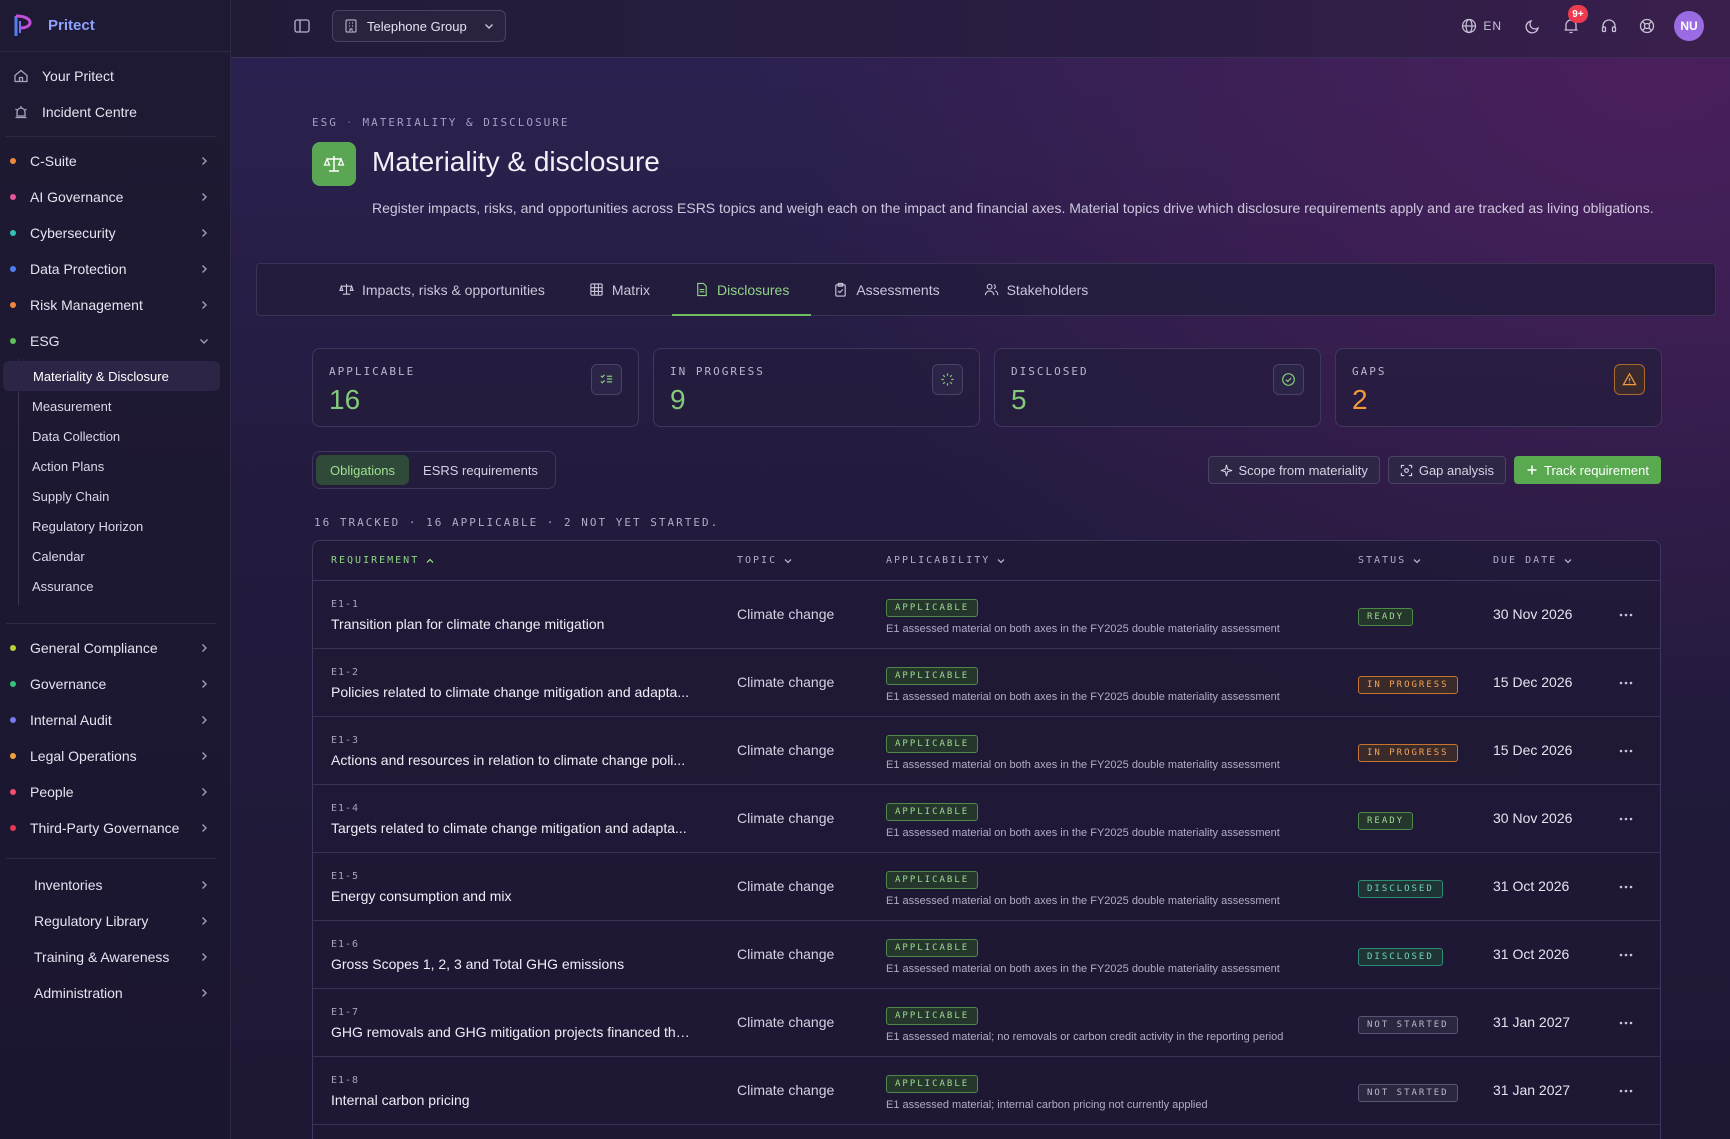  What do you see at coordinates (932, 1016) in the screenshot?
I see `applicability-badge: APPLICABLE` at bounding box center [932, 1016].